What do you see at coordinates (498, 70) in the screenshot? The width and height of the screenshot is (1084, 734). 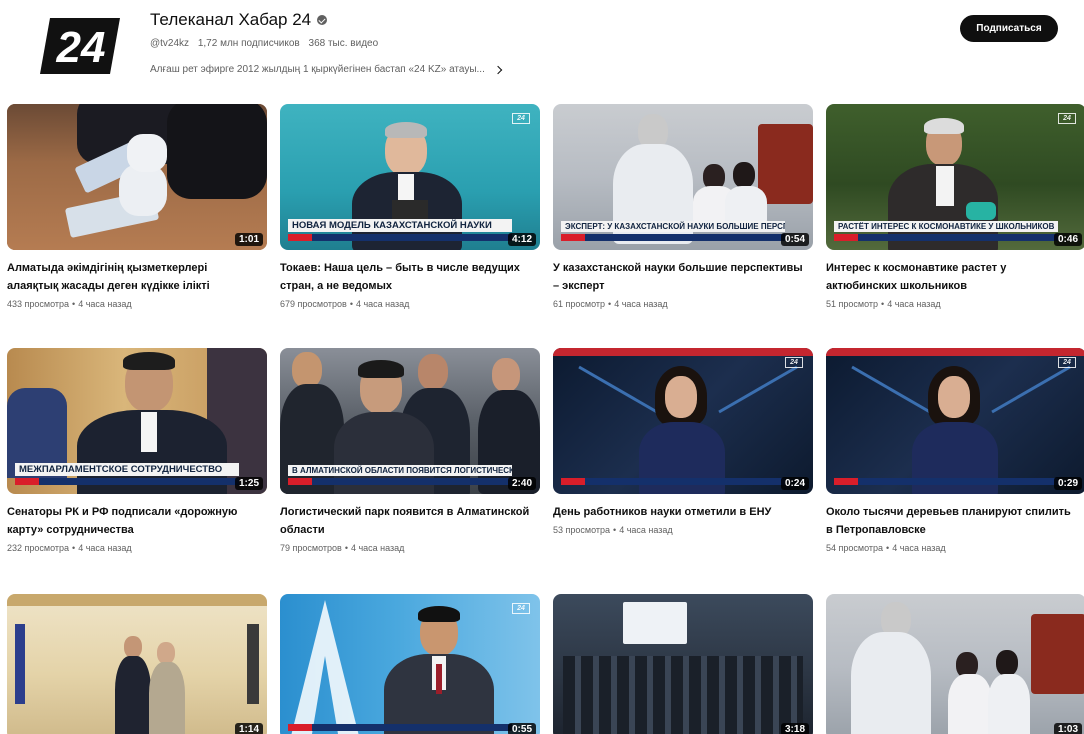 I see `chevron-right-icon` at bounding box center [498, 70].